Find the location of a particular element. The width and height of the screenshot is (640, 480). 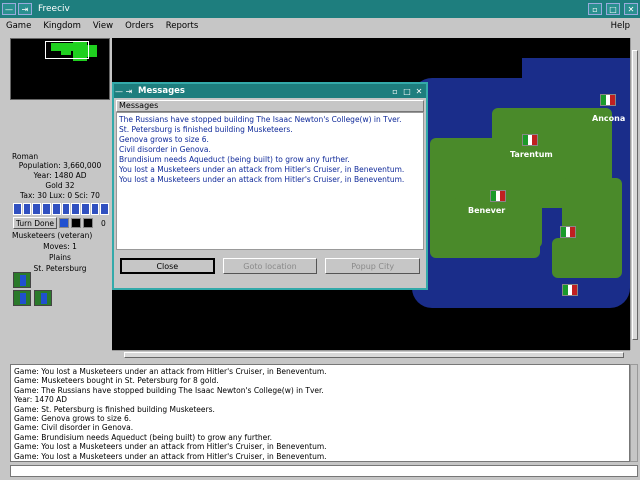

dialog-title: Messages is located at coordinates (161, 91).